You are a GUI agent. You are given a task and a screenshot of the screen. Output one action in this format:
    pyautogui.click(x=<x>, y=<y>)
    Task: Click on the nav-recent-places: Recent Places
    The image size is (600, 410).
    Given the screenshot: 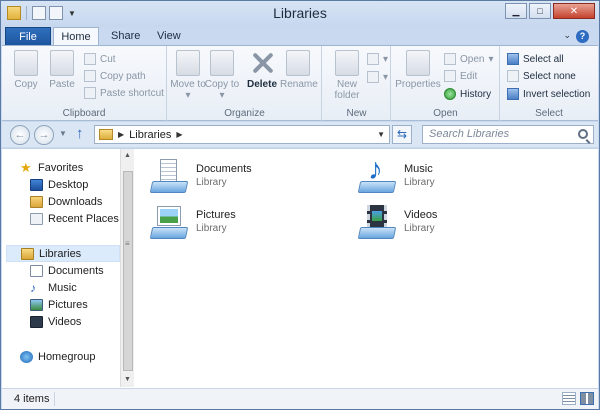 What is the action you would take?
    pyautogui.click(x=74, y=218)
    